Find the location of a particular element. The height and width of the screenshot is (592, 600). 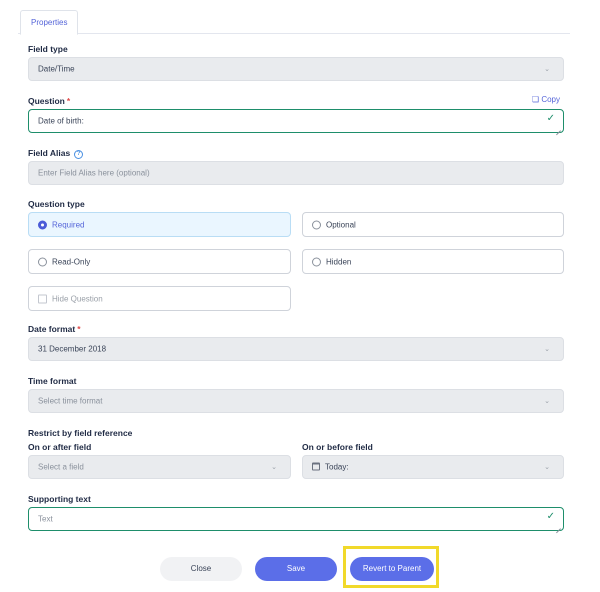

field-type-select: Date/Time ⌄ is located at coordinates (296, 69).